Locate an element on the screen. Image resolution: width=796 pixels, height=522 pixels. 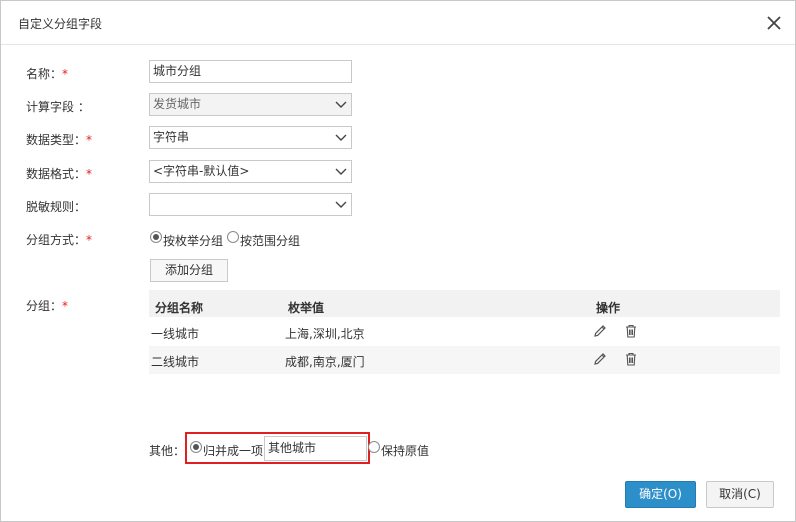
radio-enum-group-label: 按枚举分组 is located at coordinates (193, 241).